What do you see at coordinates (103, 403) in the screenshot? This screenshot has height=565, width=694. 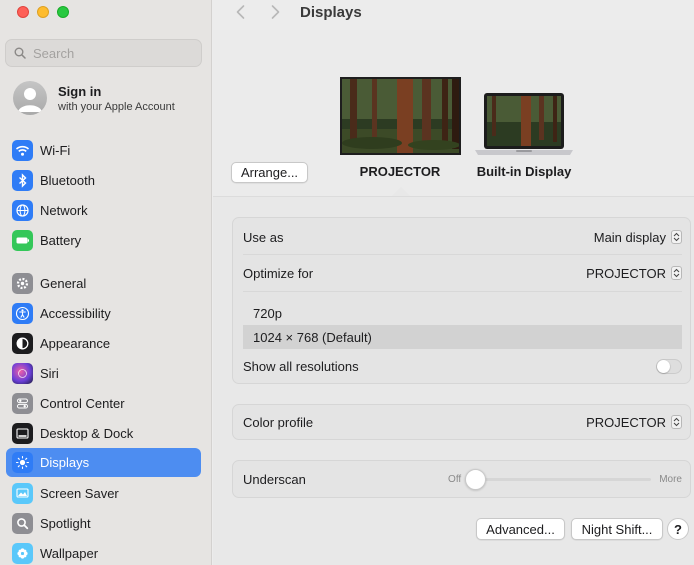 I see `sidebar-item-control-center: Control Center` at bounding box center [103, 403].